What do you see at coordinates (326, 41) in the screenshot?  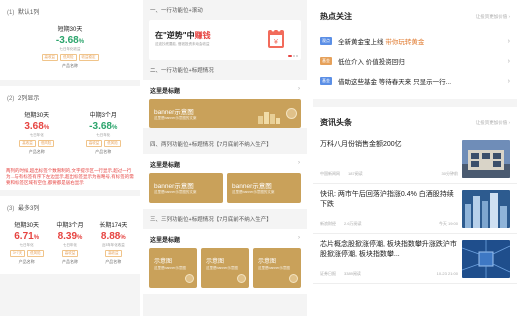 I see `category-badge: 观点` at bounding box center [326, 41].